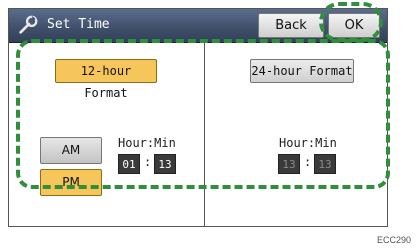 This screenshot has height=250, width=419. What do you see at coordinates (106, 79) in the screenshot?
I see `format-12-hour-button: 12-hour Format` at bounding box center [106, 79].